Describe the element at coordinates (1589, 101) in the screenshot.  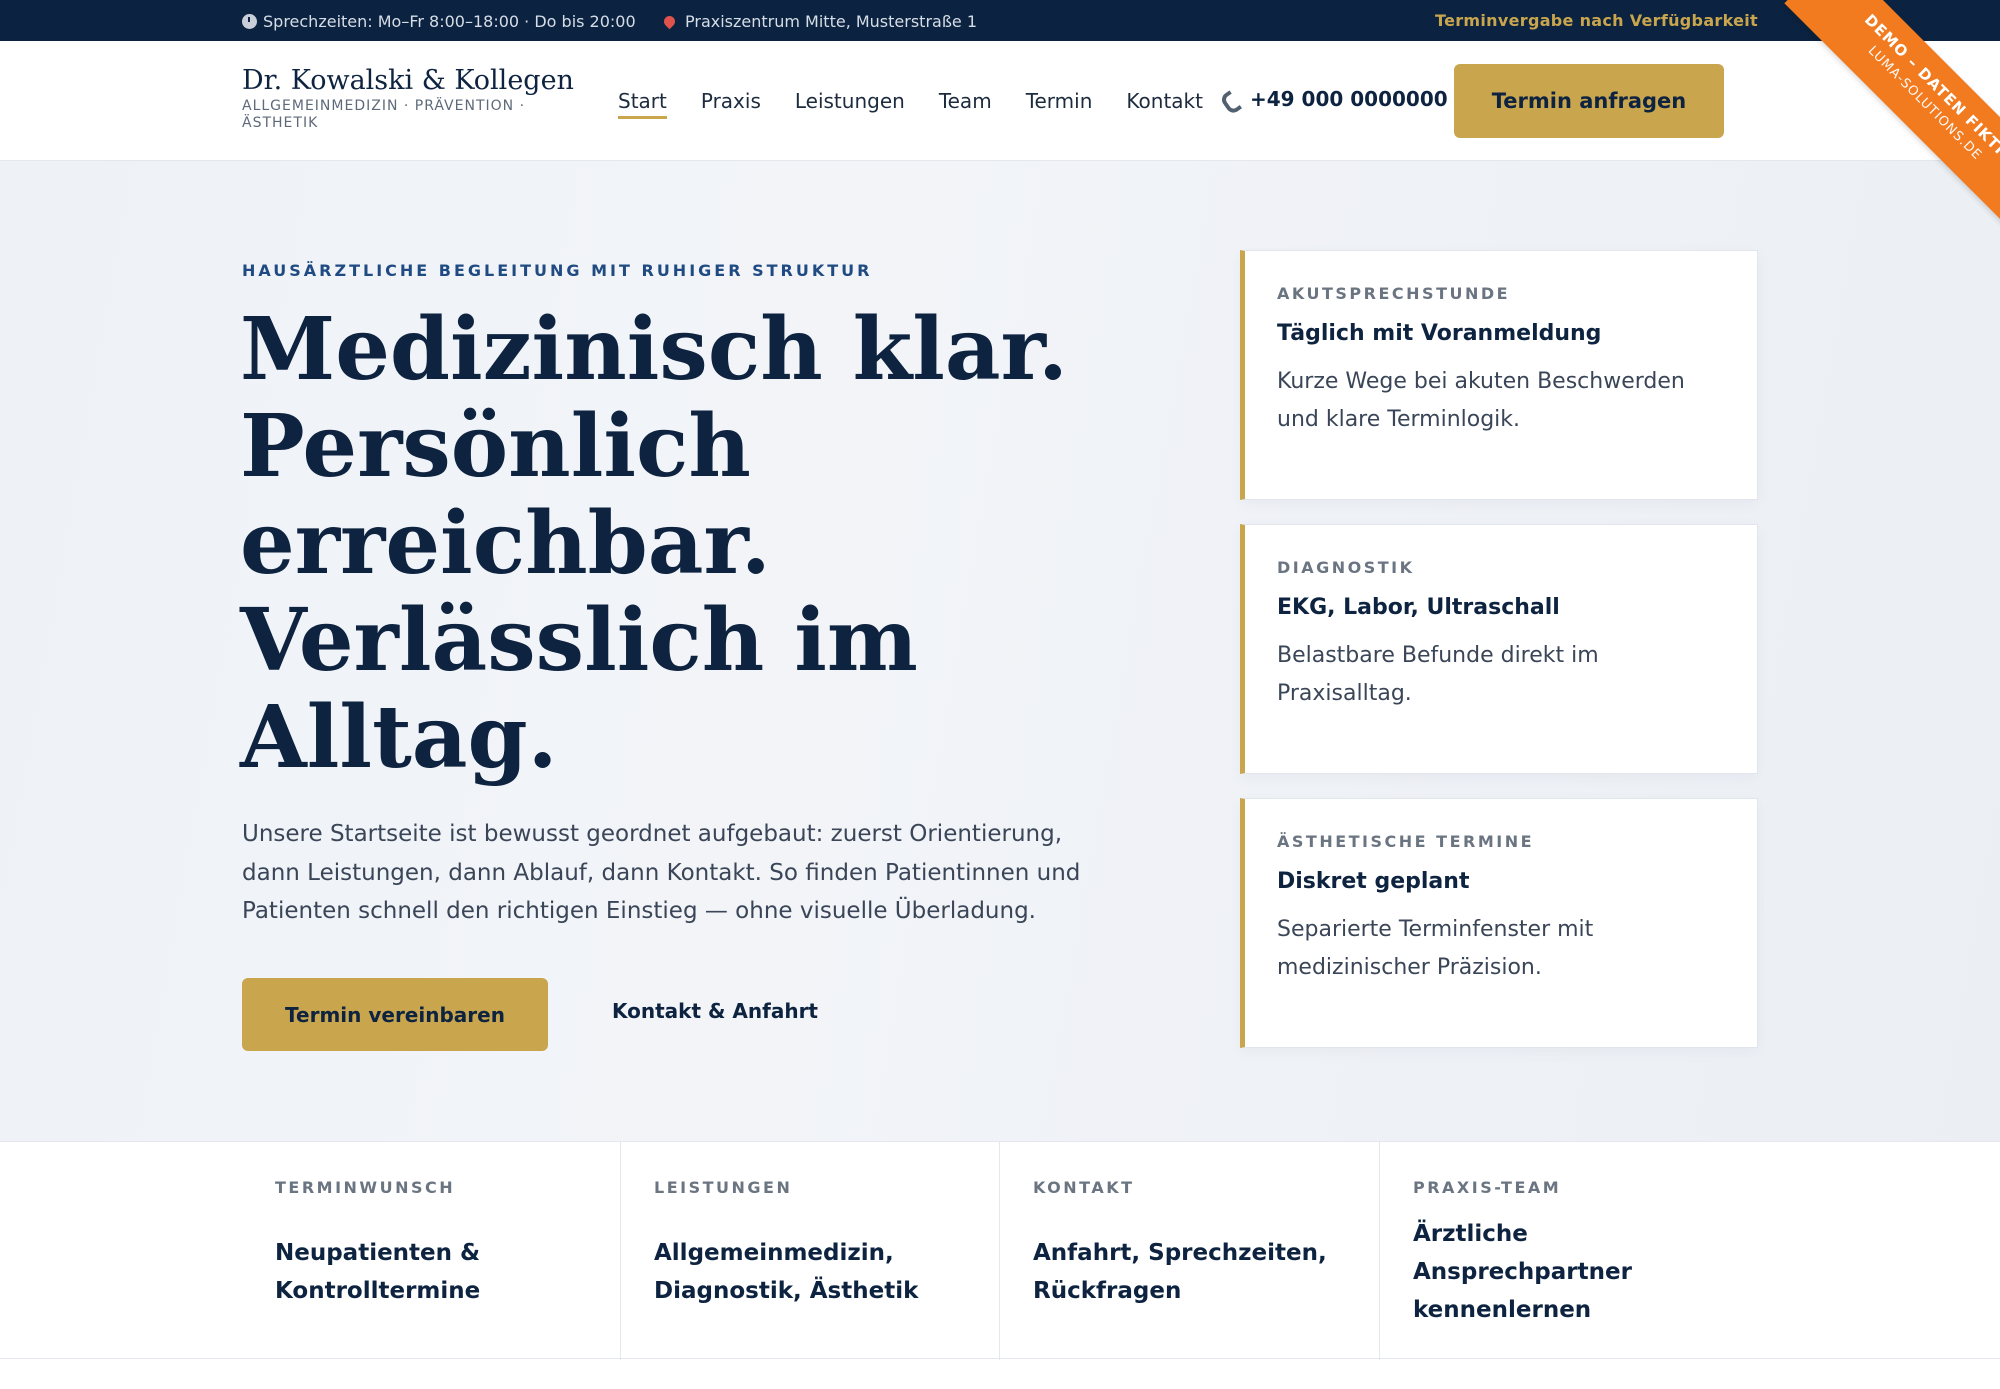
I see `request-appointment-button: Termin anfragen` at that location.